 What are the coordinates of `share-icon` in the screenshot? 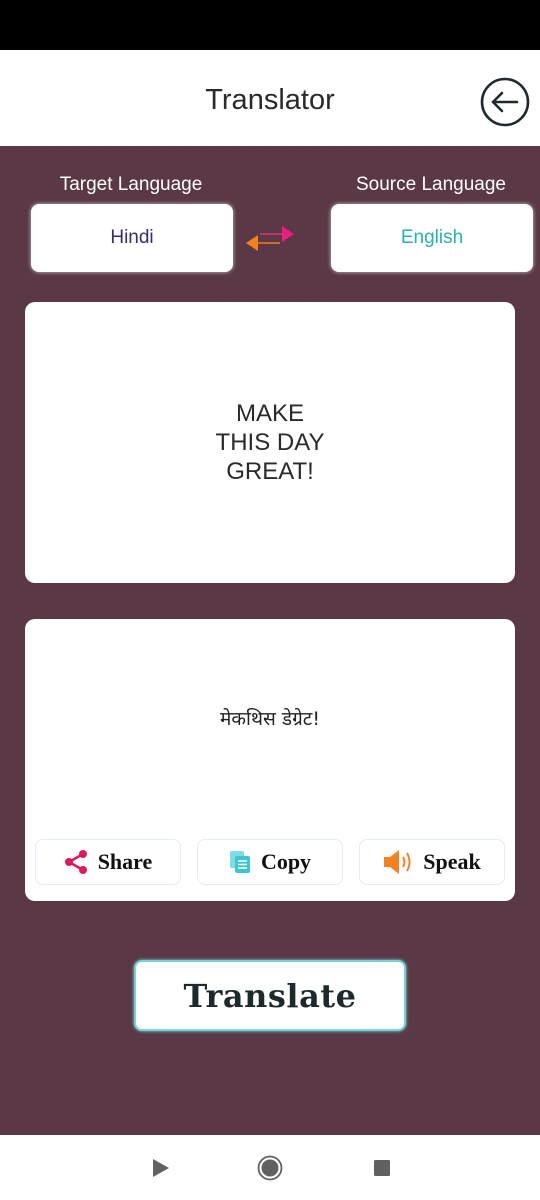 It's located at (75, 862).